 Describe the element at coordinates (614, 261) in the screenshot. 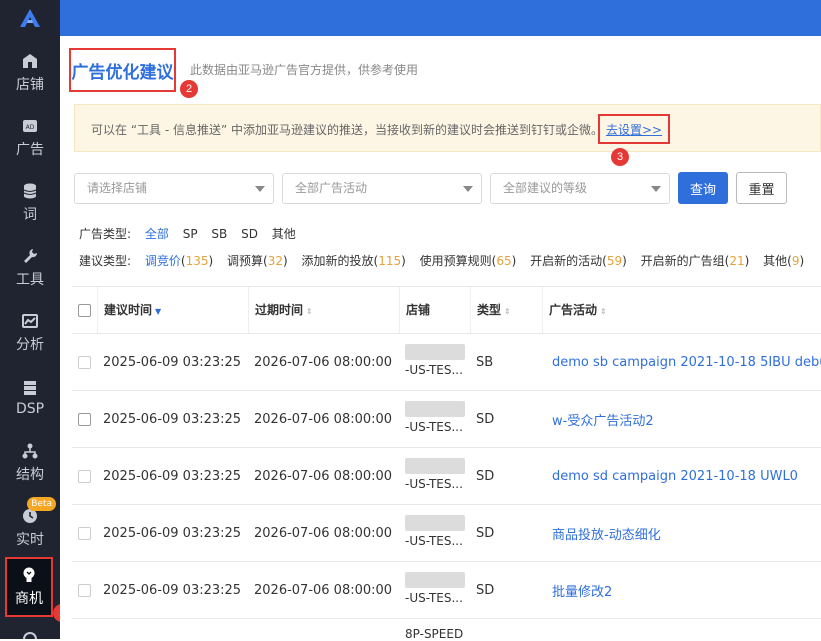

I see `suggest-type-count: 59` at that location.